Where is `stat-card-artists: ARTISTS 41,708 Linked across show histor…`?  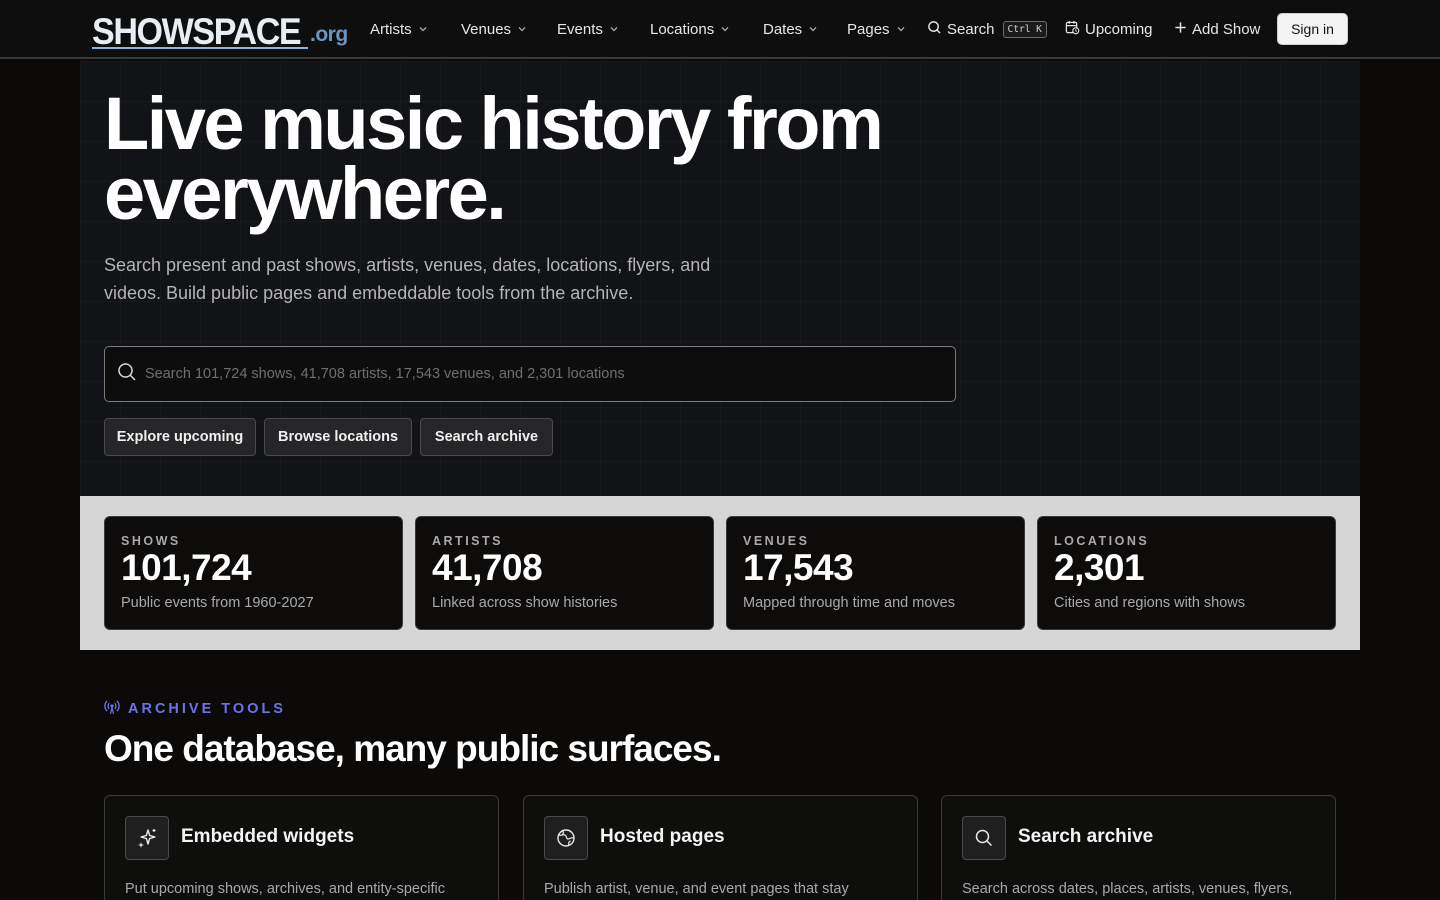 stat-card-artists: ARTISTS 41,708 Linked across show histor… is located at coordinates (564, 573).